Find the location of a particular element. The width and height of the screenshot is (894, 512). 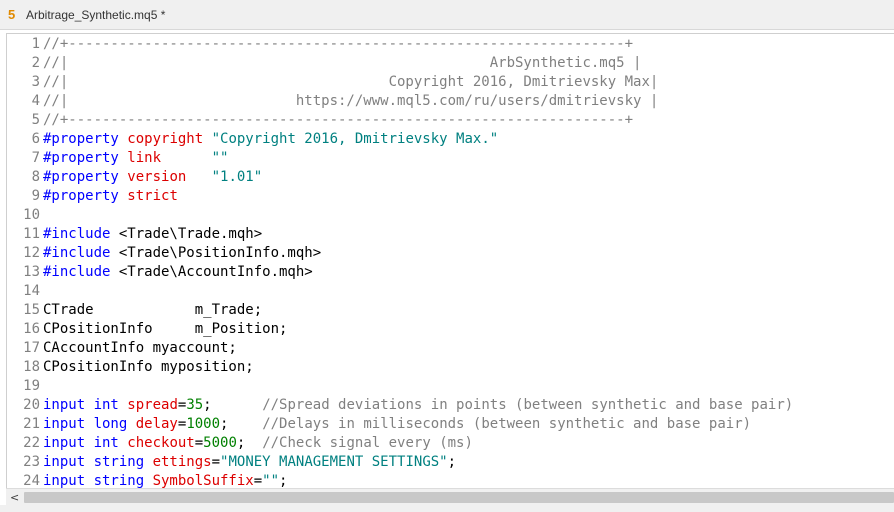

line-number: 17 is located at coordinates (31, 348).